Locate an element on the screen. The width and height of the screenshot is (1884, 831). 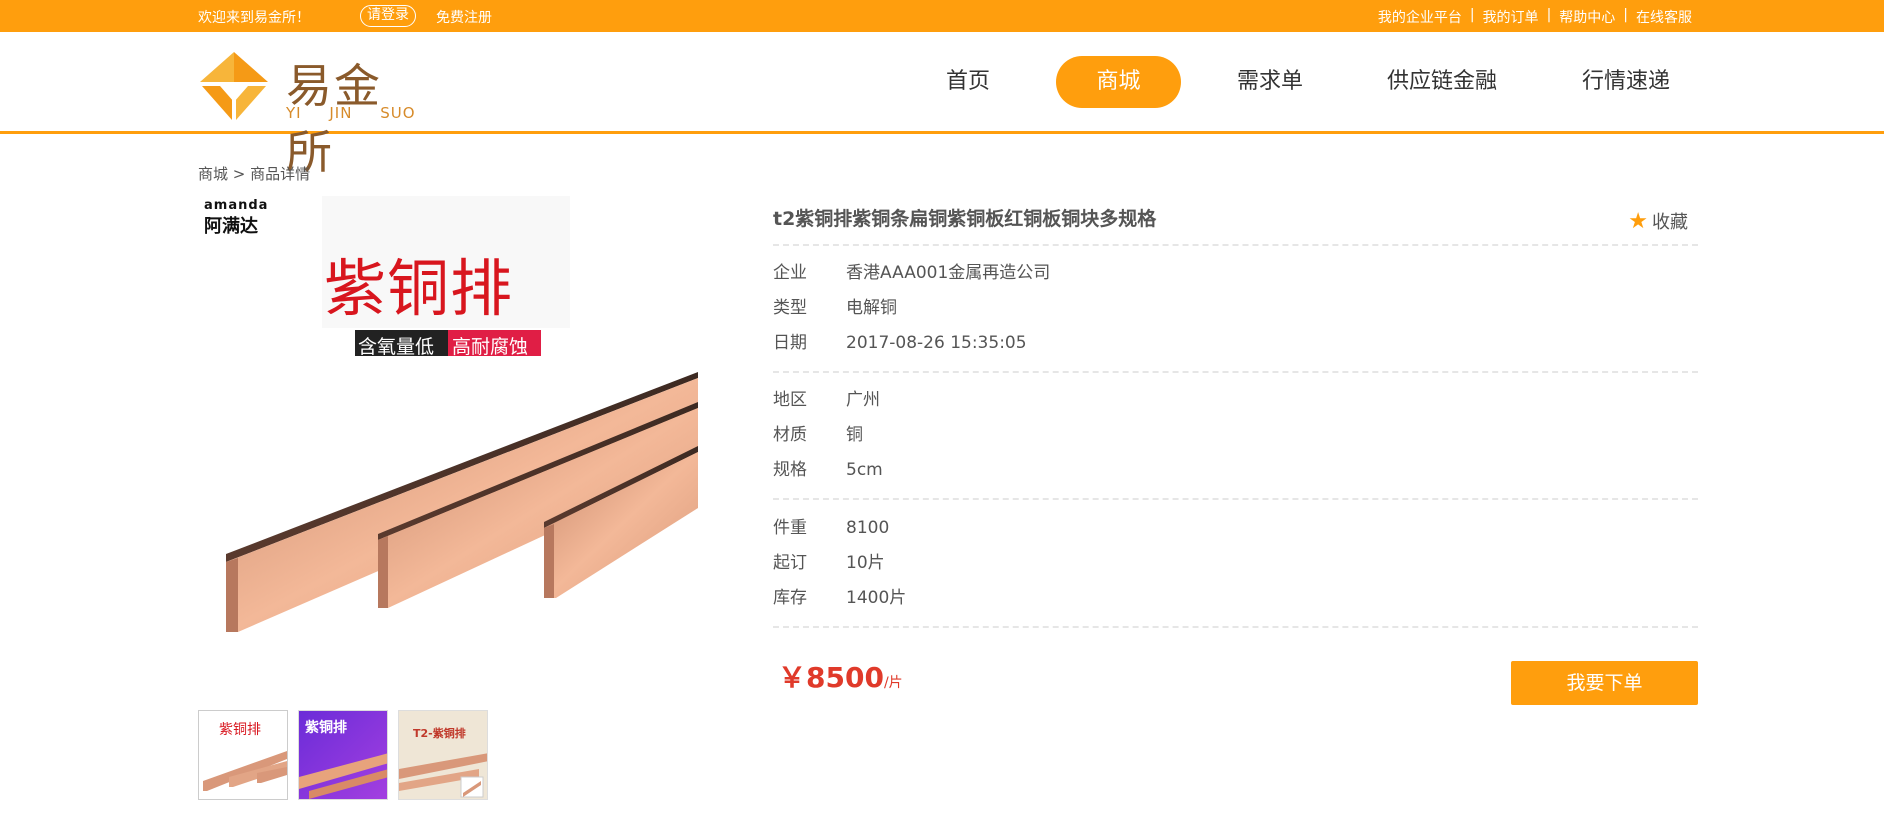
info-label: 库存 is located at coordinates (790, 598).